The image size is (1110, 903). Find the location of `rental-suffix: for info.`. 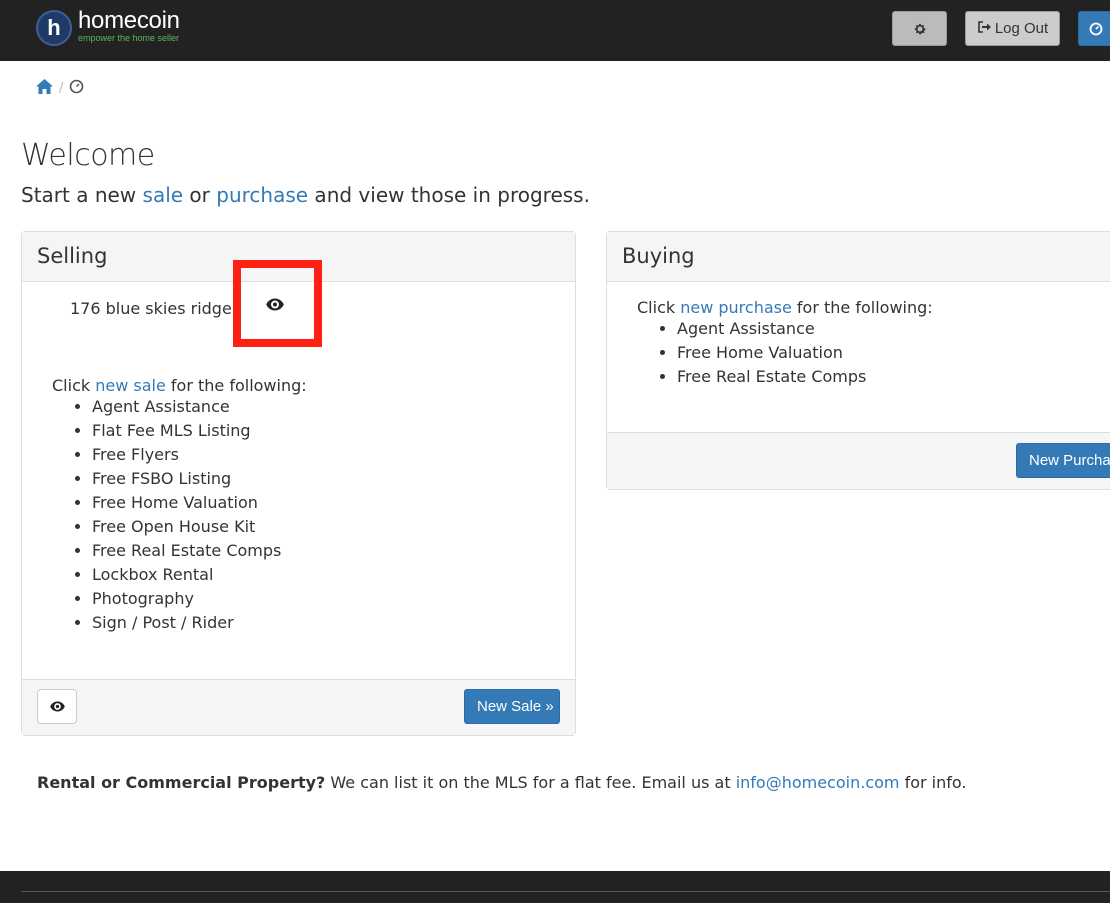

rental-suffix: for info. is located at coordinates (933, 782).